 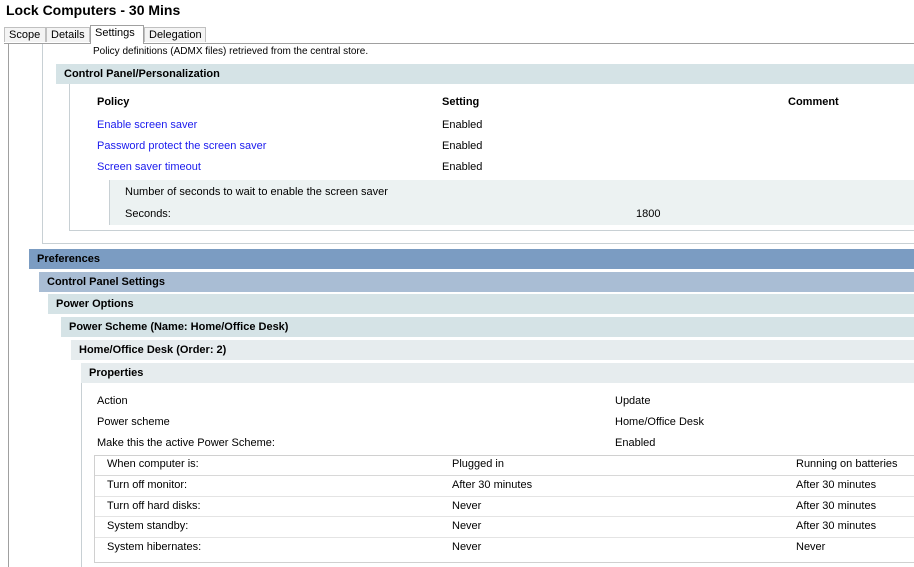 I want to click on column-policy: Policy, so click(x=113, y=102).